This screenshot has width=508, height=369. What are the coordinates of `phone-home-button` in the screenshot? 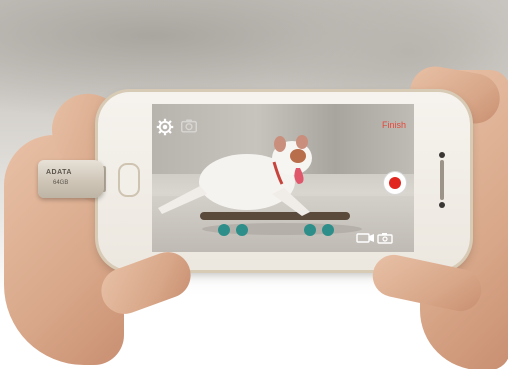 It's located at (129, 180).